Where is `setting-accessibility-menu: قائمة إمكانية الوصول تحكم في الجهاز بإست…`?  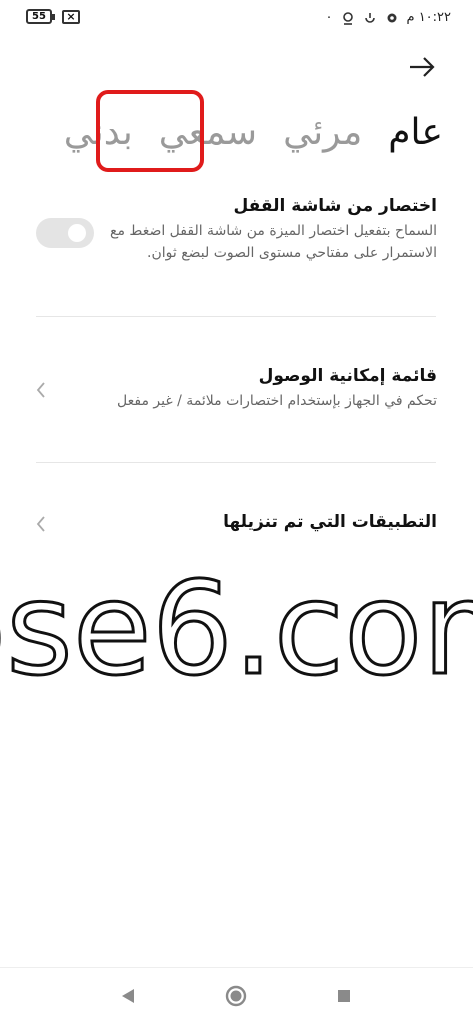 setting-accessibility-menu: قائمة إمكانية الوصول تحكم في الجهاز بإست… is located at coordinates (234, 389).